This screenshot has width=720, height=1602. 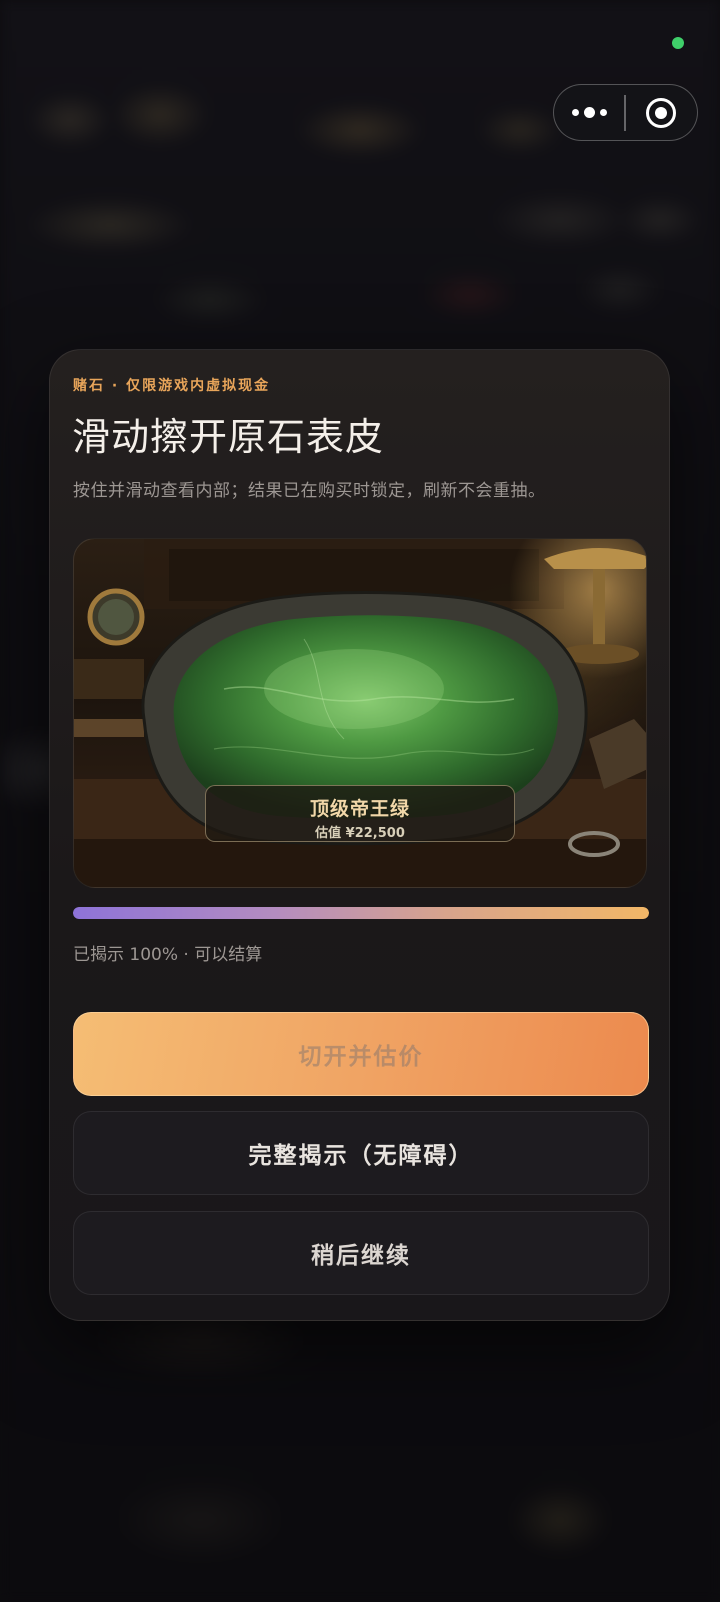 What do you see at coordinates (361, 1054) in the screenshot?
I see `cut-and-appraise-button: 切开并估价` at bounding box center [361, 1054].